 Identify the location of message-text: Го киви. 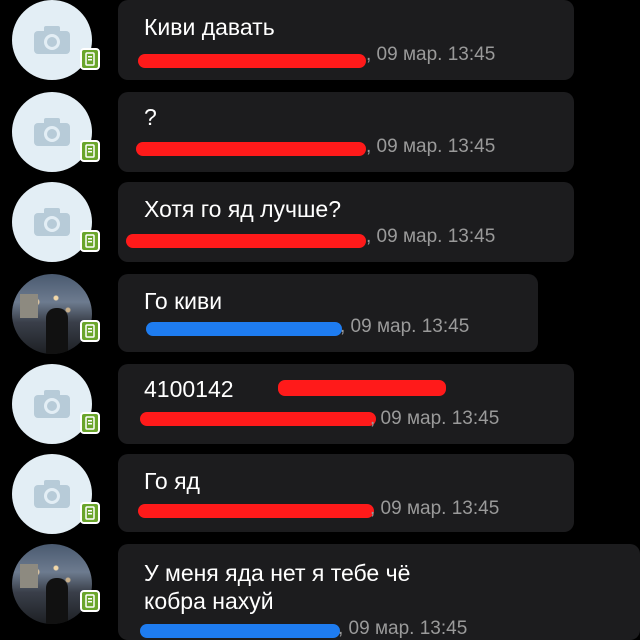
(183, 301).